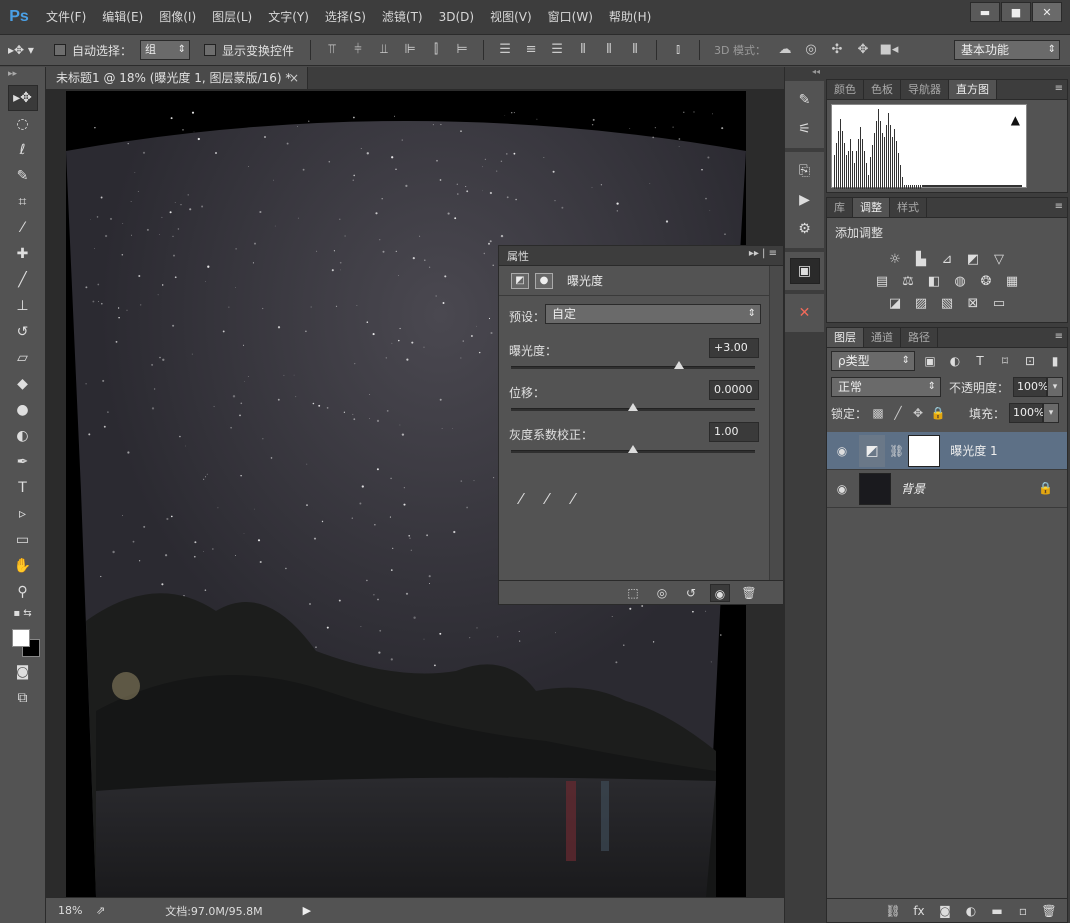  I want to click on share-icon: ⇗, so click(100, 910).